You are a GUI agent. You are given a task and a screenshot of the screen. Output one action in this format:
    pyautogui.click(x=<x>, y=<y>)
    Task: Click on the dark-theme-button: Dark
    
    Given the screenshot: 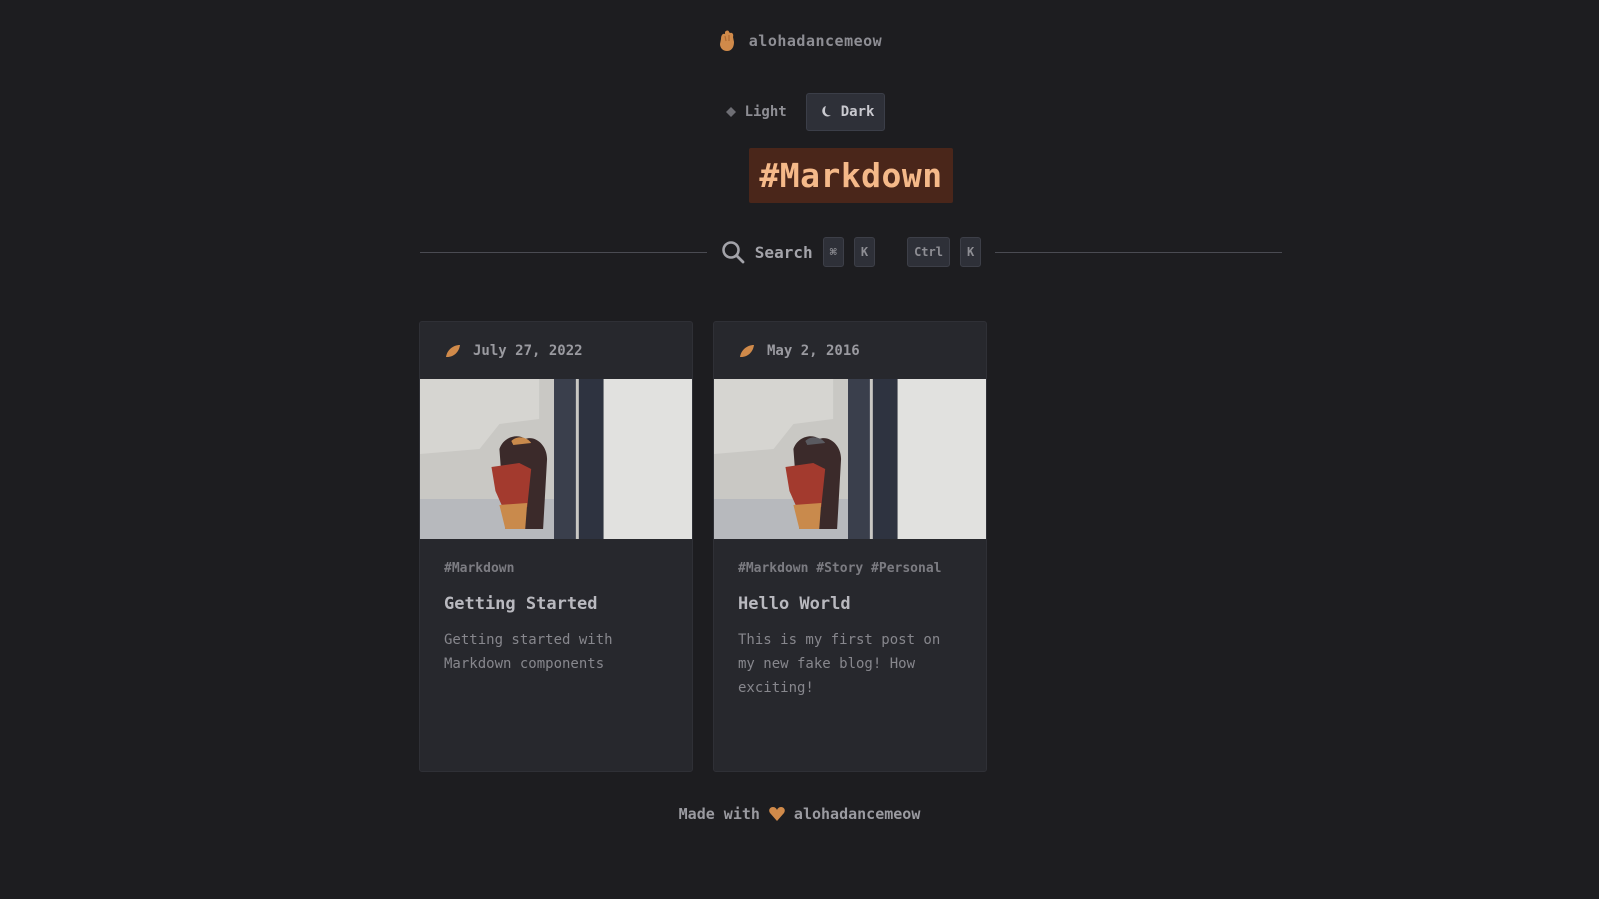 What is the action you would take?
    pyautogui.click(x=845, y=112)
    